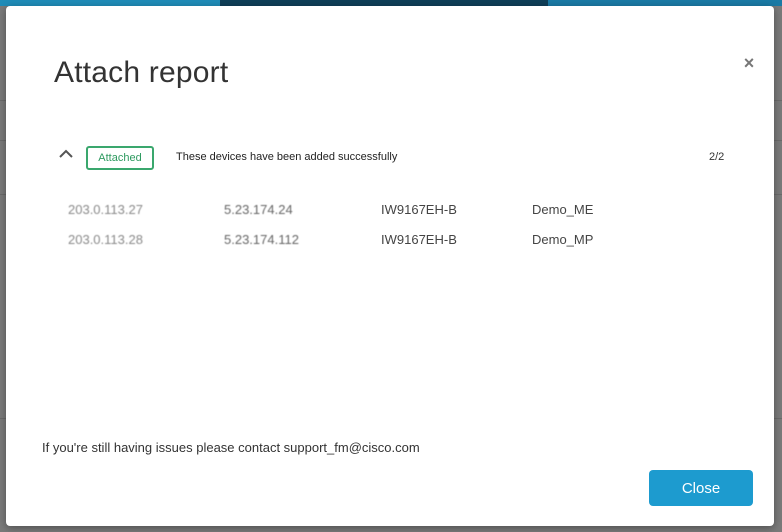 The width and height of the screenshot is (782, 532). What do you see at coordinates (563, 239) in the screenshot?
I see `device-name: Demo_MP` at bounding box center [563, 239].